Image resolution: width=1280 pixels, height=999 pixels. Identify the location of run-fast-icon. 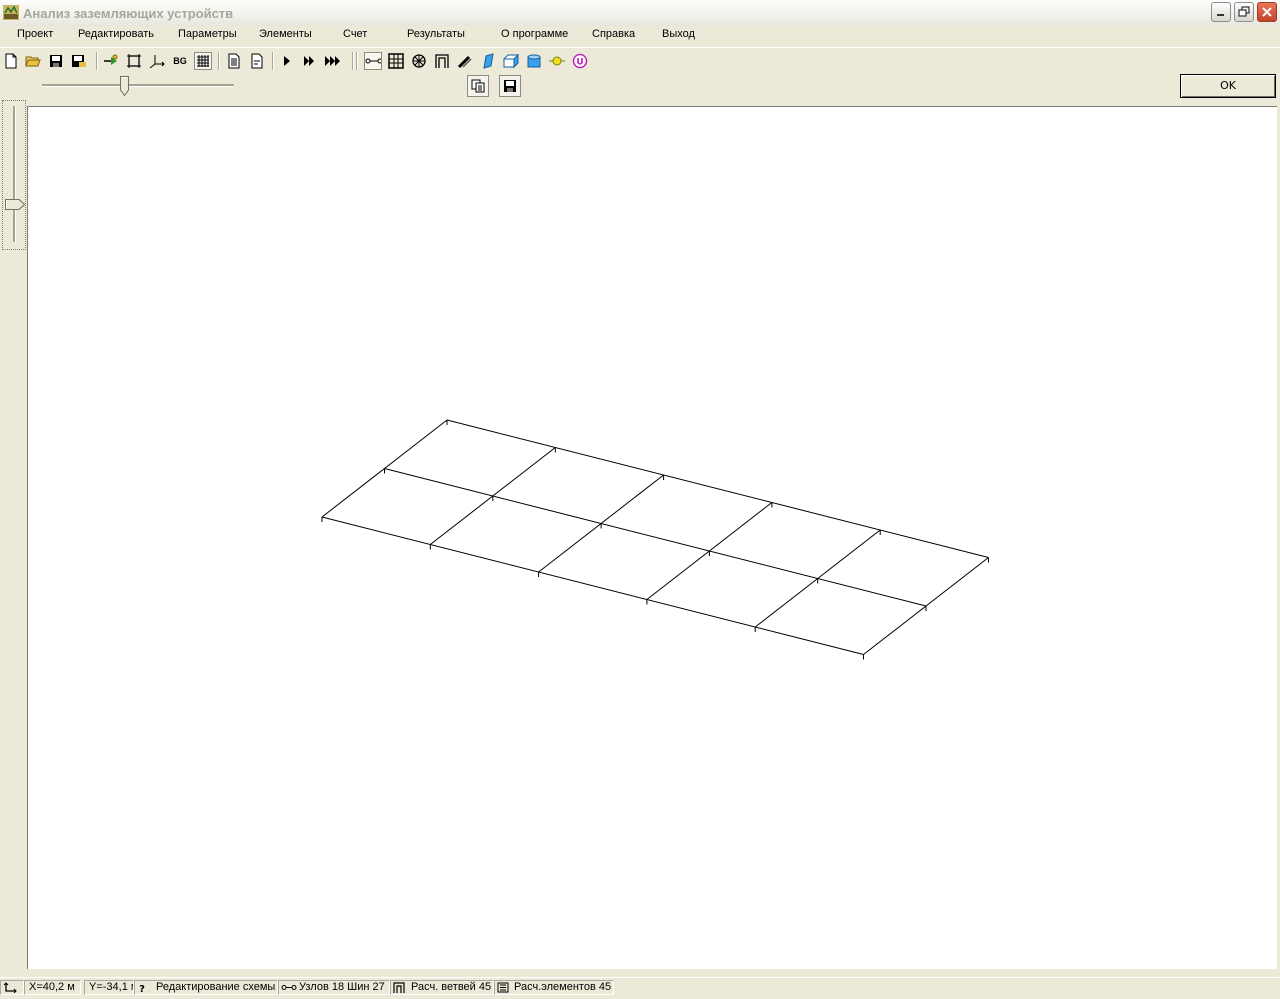
(309, 61).